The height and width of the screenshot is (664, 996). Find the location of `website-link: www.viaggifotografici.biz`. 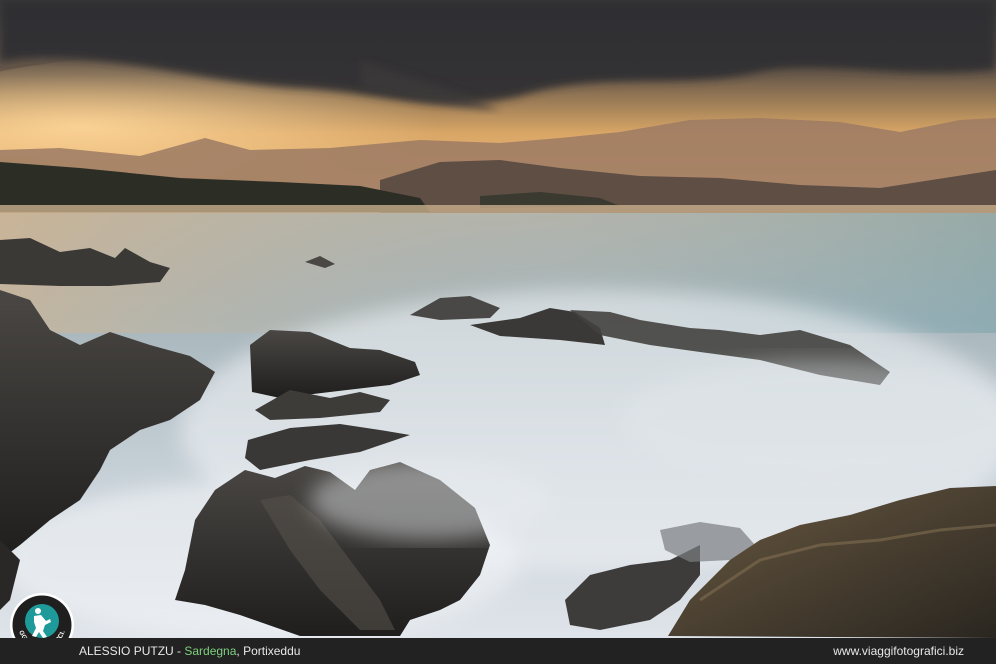

website-link: www.viaggifotografici.biz is located at coordinates (898, 651).